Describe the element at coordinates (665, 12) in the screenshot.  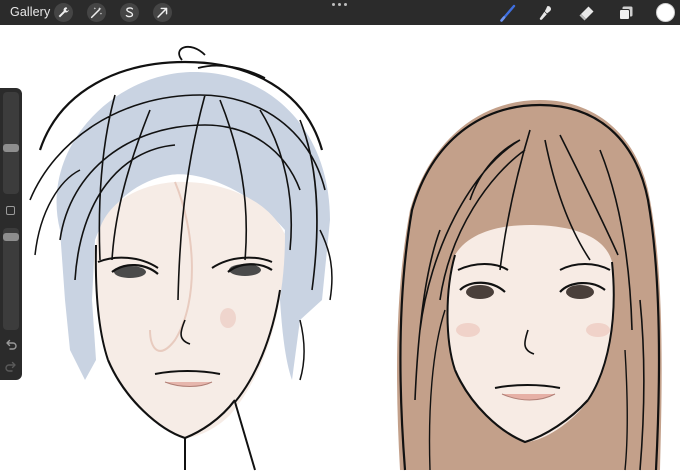
I see `color-picker-button` at that location.